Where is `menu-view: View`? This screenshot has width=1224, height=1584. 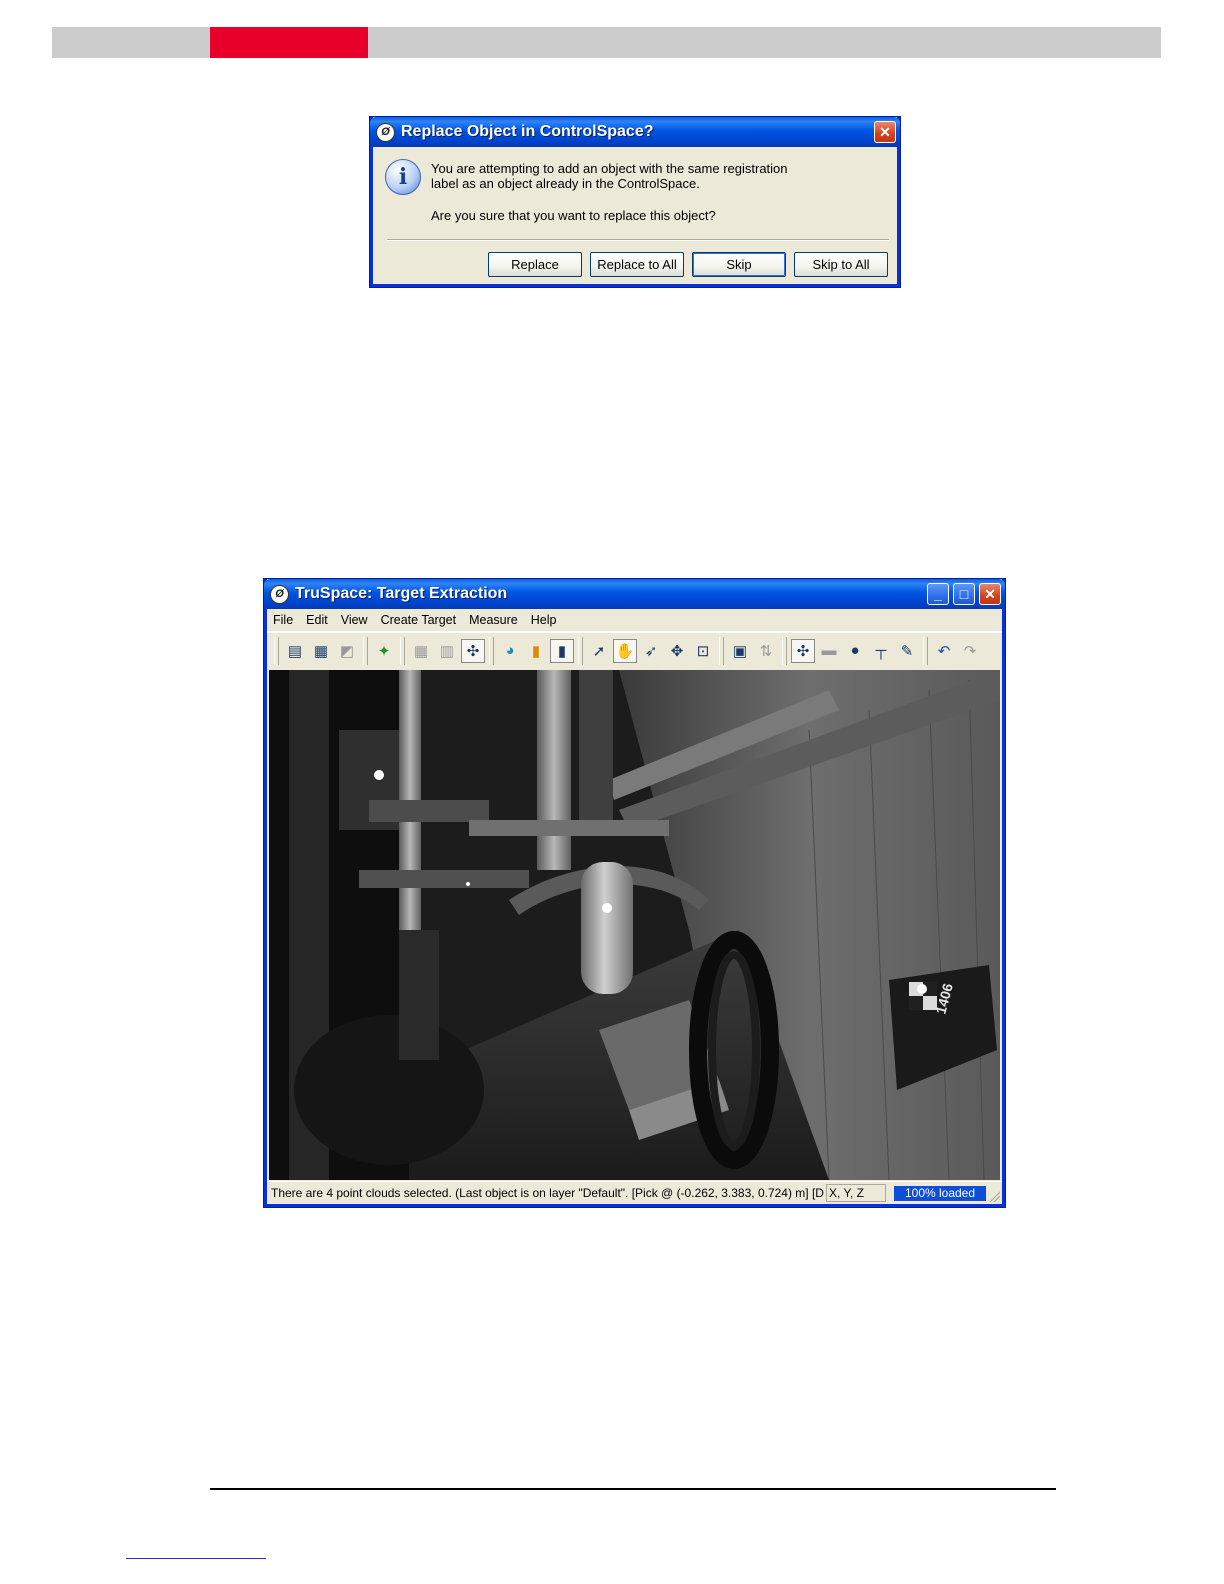
menu-view: View is located at coordinates (354, 620).